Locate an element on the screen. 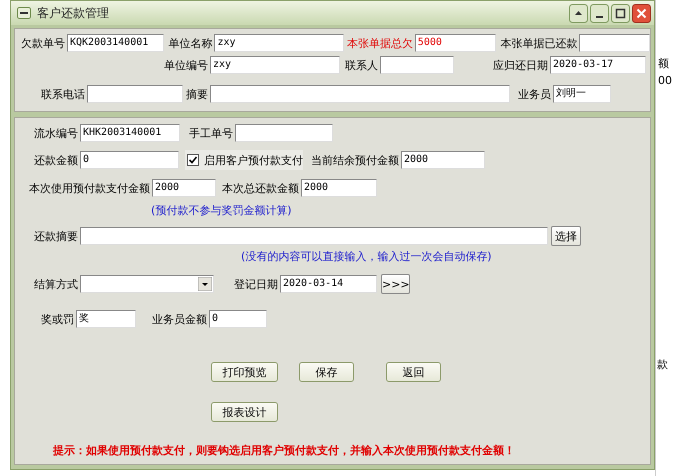 This screenshot has width=674, height=476. window-menu-icon is located at coordinates (24, 13).